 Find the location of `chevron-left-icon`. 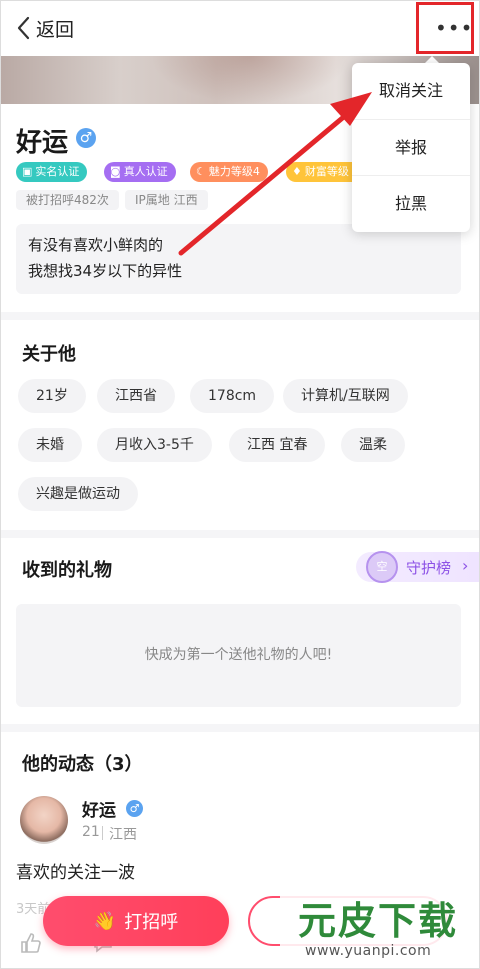

chevron-left-icon is located at coordinates (23, 28).